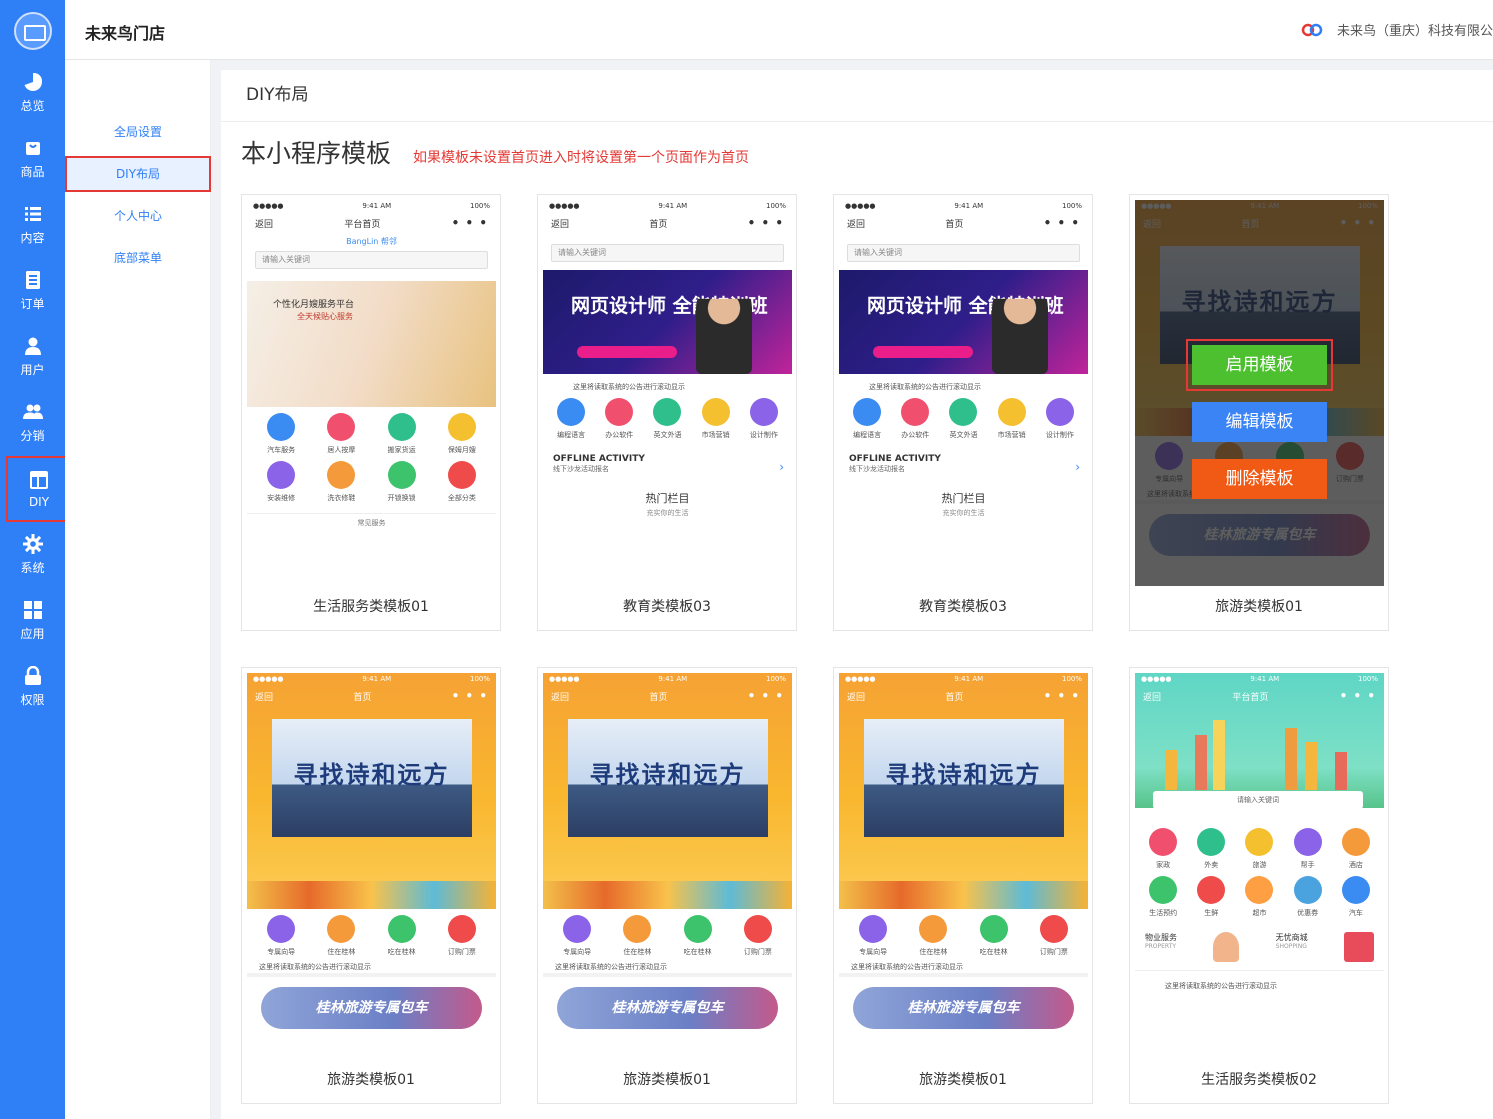  Describe the element at coordinates (32, 225) in the screenshot. I see `rail-item-2: 内容` at that location.